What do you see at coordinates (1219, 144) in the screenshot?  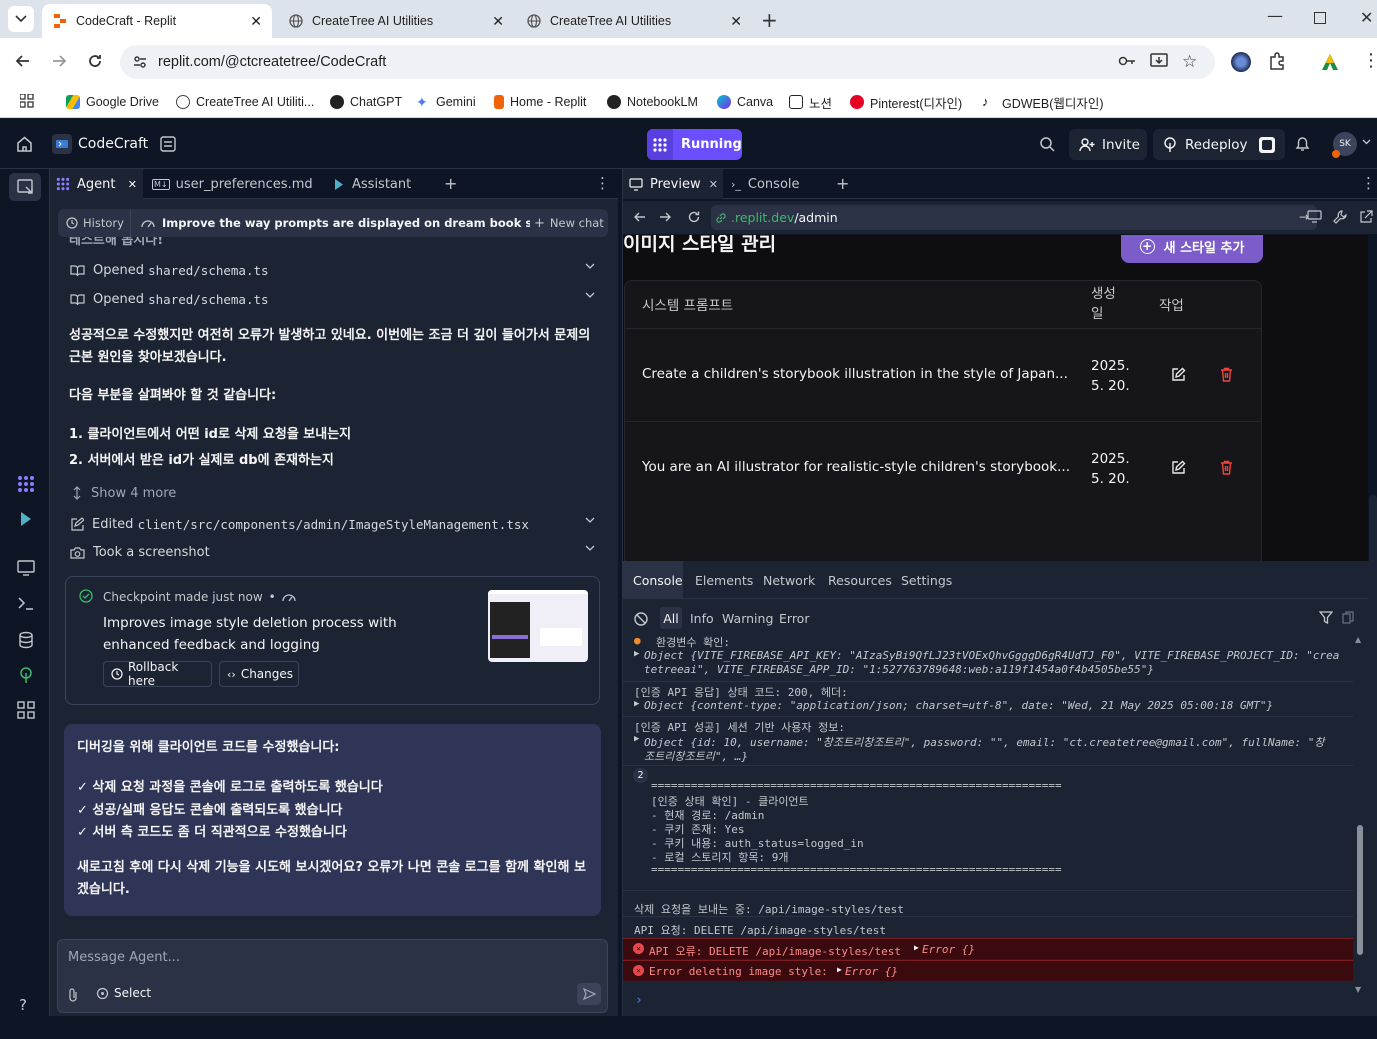 I see `redeploy-button: Redeploy` at bounding box center [1219, 144].